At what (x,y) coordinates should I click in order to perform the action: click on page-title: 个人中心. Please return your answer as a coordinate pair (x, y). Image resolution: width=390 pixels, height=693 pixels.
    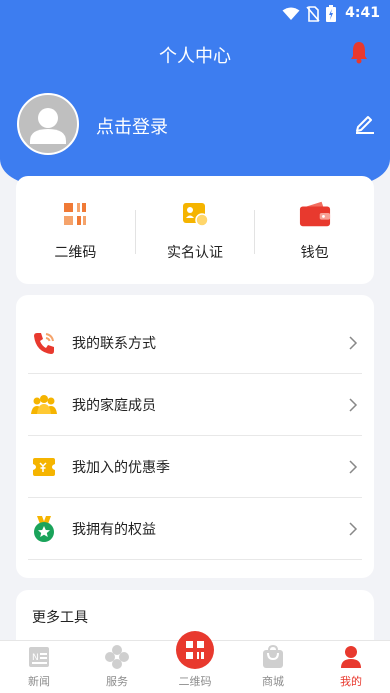
    Looking at the image, I should click on (195, 56).